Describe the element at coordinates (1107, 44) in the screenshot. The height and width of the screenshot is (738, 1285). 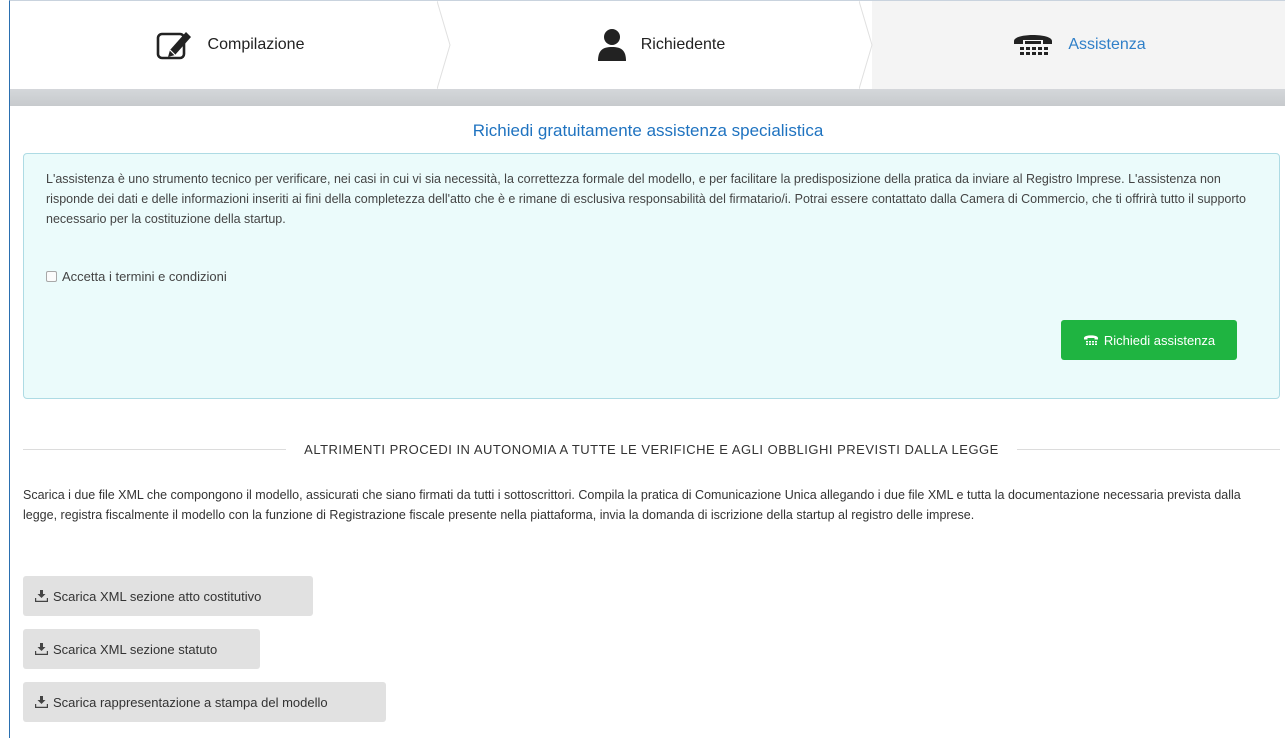
I see `step-label: Assistenza` at that location.